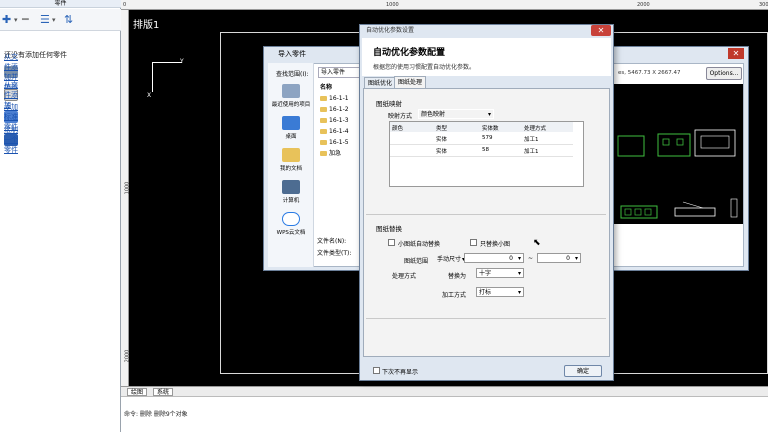  What do you see at coordinates (13, 117) in the screenshot?
I see `add-standard-part-link: 添加标准零件` at bounding box center [13, 117].